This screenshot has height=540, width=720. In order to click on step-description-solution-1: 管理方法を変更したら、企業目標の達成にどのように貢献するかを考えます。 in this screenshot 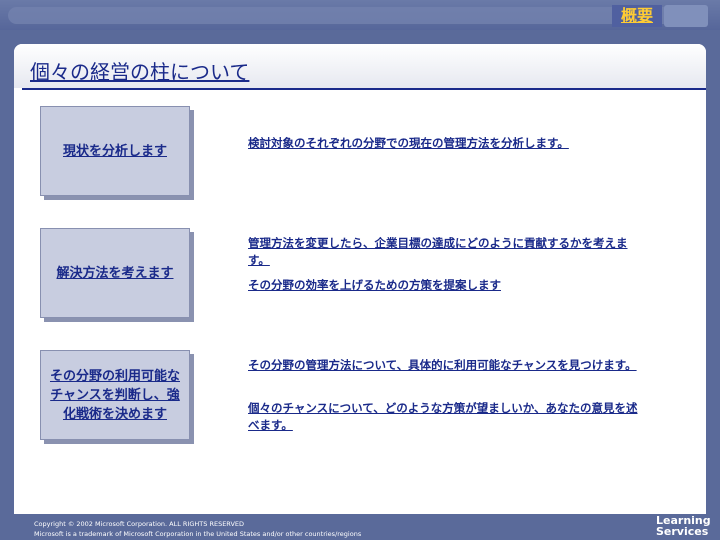, I will do `click(448, 252)`.